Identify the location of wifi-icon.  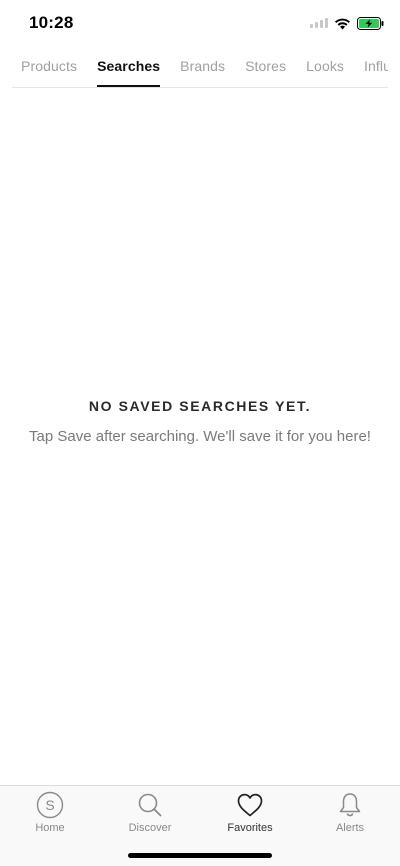
(342, 23).